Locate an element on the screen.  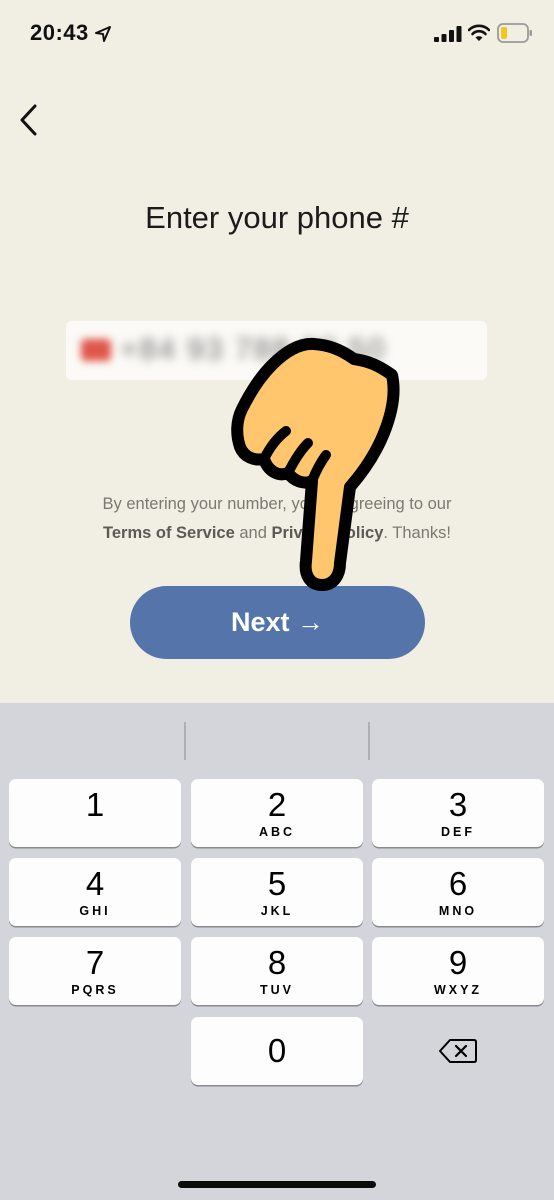
key-letters: WXYZ is located at coordinates (458, 990).